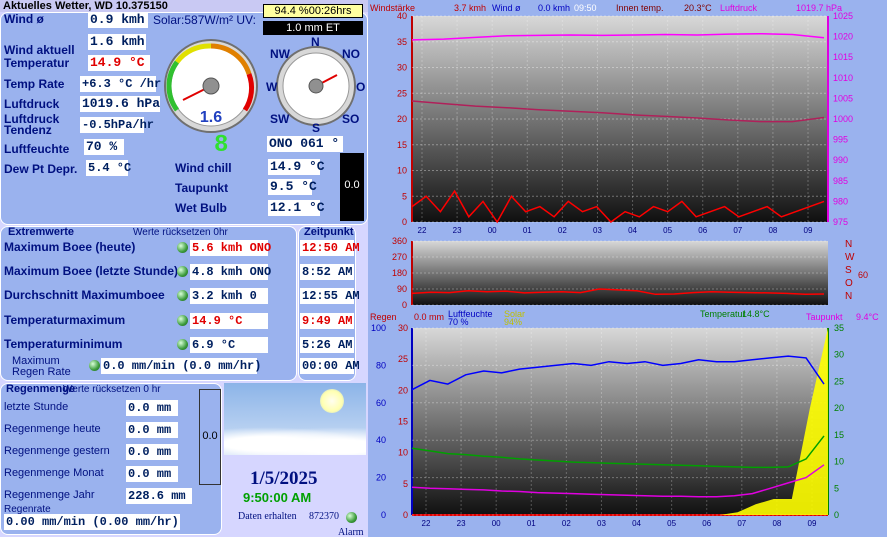 Image resolution: width=887 pixels, height=537 pixels. Describe the element at coordinates (229, 345) in the screenshot. I see `extreme-value-4: 6.9 °C` at that location.